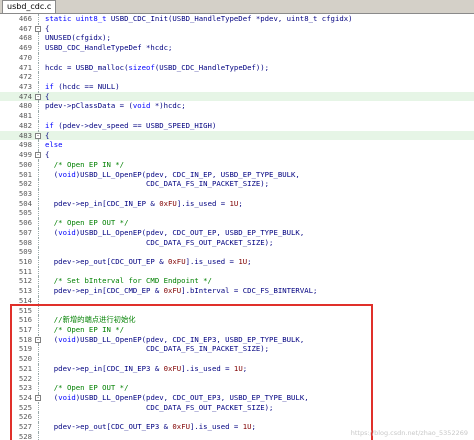 Image resolution: width=474 pixels, height=440 pixels. Describe the element at coordinates (25, 398) in the screenshot. I see `line-number: 524` at that location.